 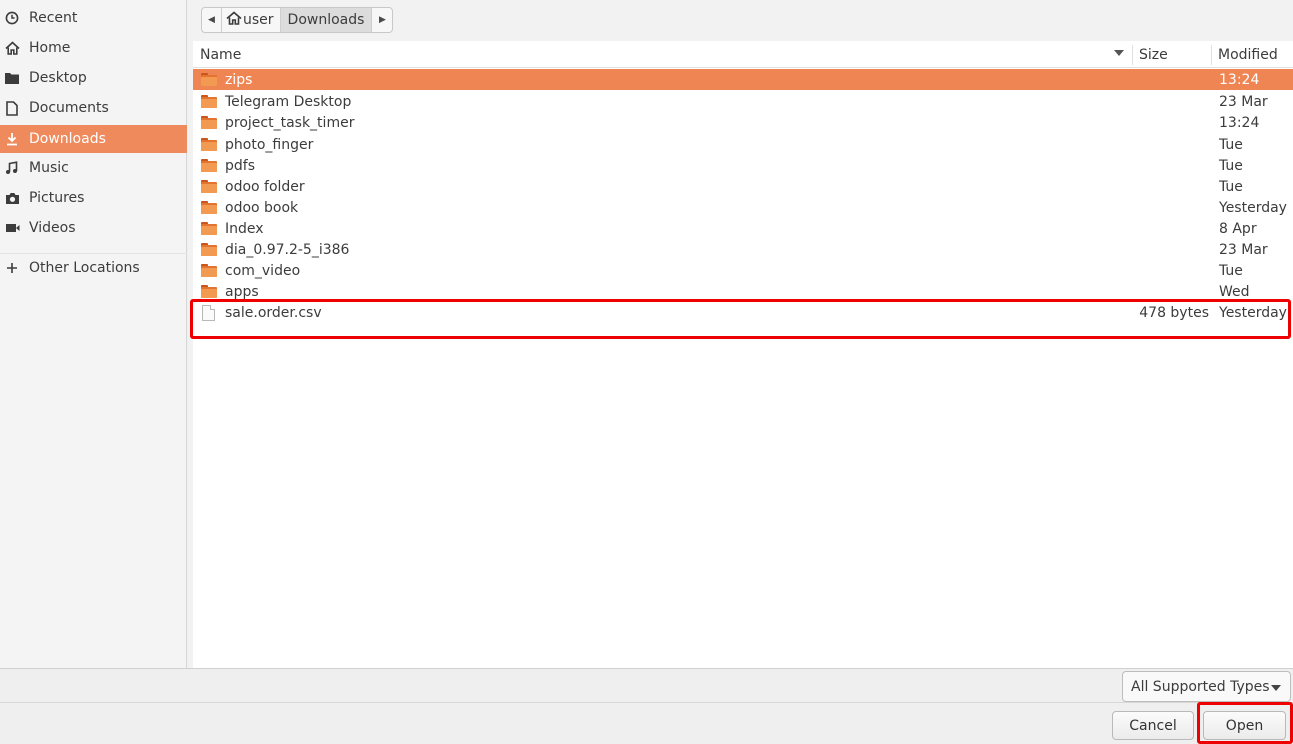 What do you see at coordinates (1248, 54) in the screenshot?
I see `column-header-label: Modified` at bounding box center [1248, 54].